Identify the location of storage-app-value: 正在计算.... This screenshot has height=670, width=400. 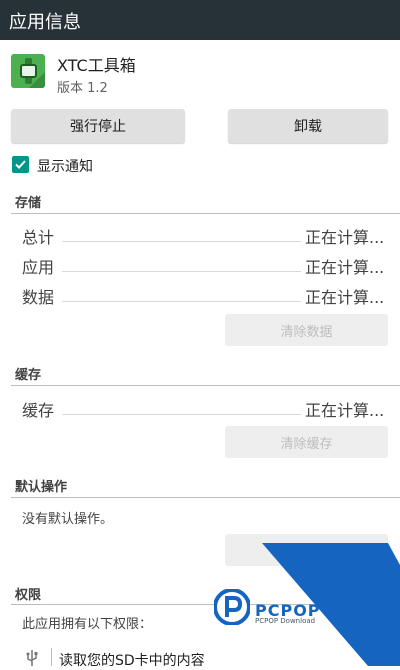
(345, 267).